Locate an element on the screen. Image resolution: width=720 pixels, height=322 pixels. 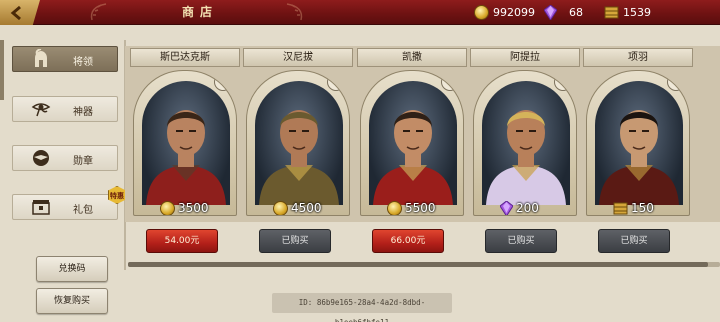
hero-card: 汉尼拔 i 4500 is located at coordinates (298, 133).